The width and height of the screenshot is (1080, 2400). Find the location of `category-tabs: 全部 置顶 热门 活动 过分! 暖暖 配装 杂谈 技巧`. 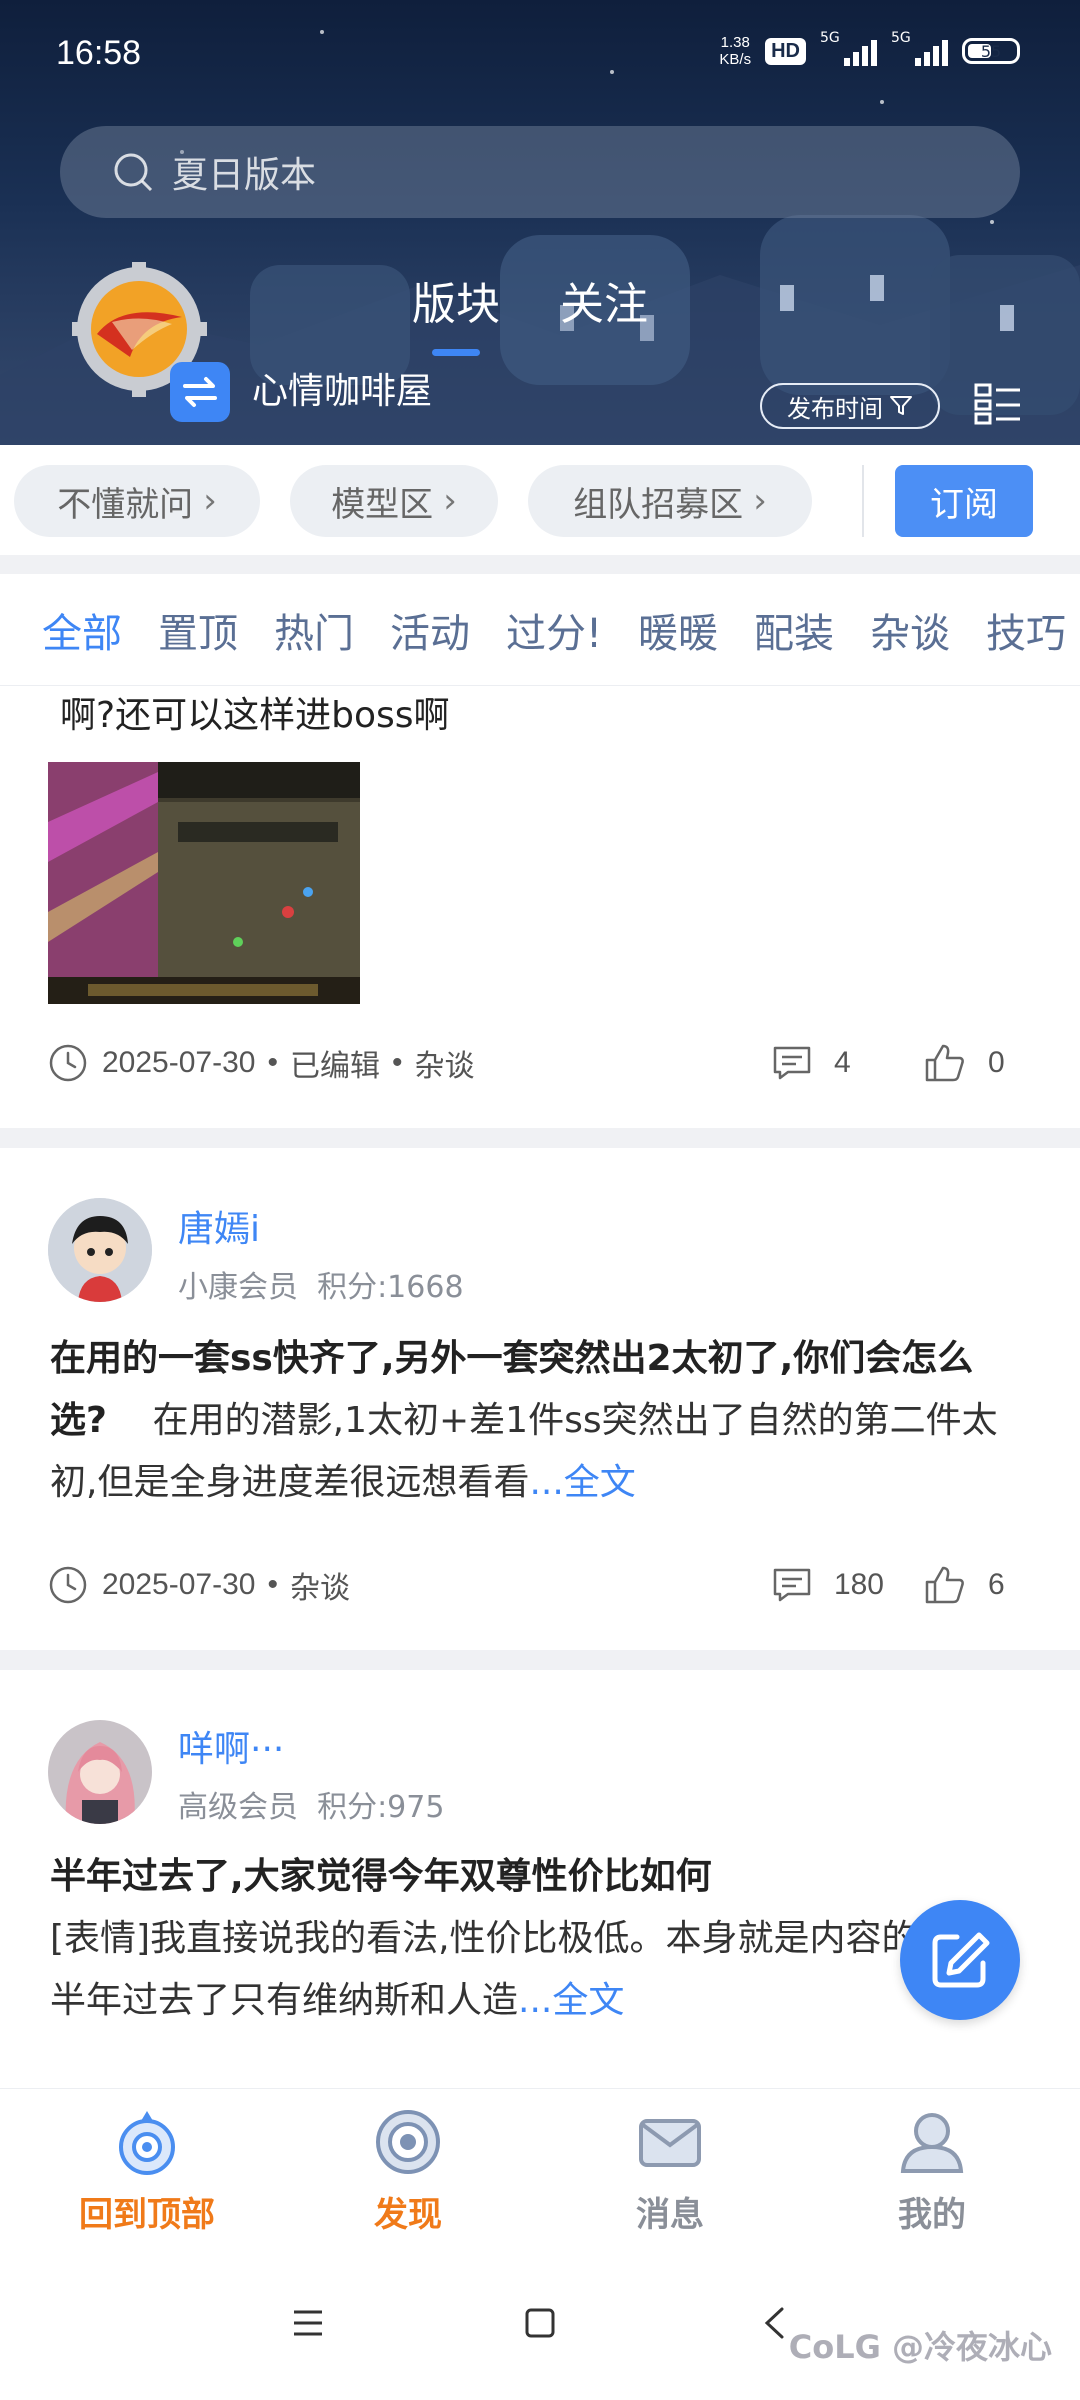

category-tabs: 全部 置顶 热门 活动 过分! 暖暖 配装 杂谈 技巧 is located at coordinates (540, 630).